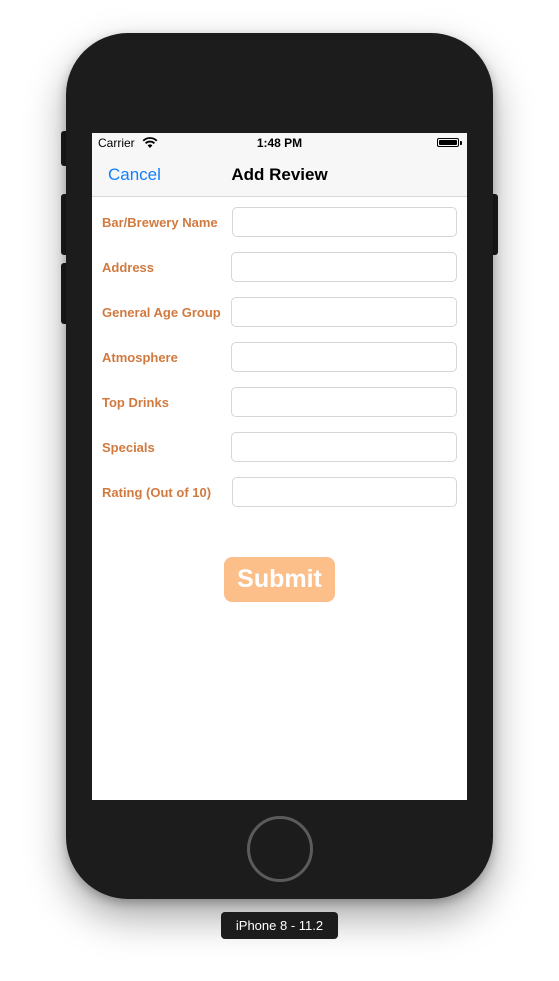  I want to click on status-bar: Carrier 1:48 PM, so click(279, 143).